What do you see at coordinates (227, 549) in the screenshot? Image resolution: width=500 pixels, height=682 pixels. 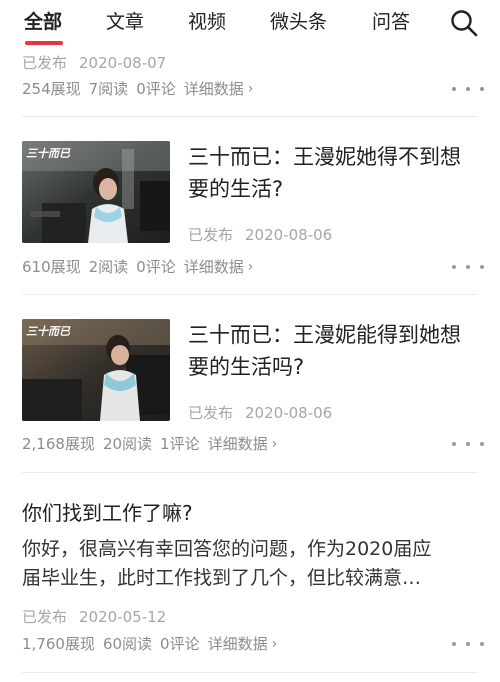 I see `answer-preview-line: 你好，很高兴有幸回答您的问题，作为2020届应` at bounding box center [227, 549].